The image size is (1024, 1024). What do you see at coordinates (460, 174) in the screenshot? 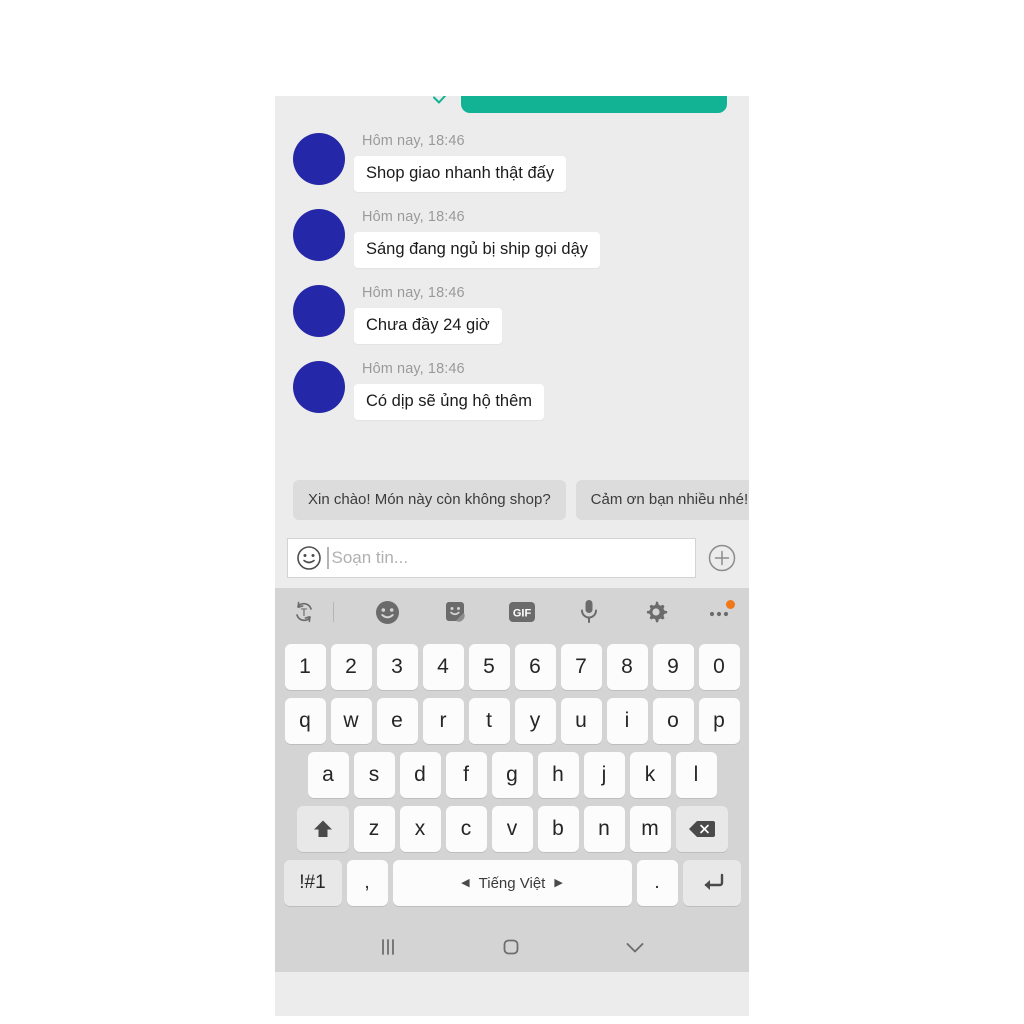
I see `message-bubble: Shop giao nhanh thật đấy` at bounding box center [460, 174].